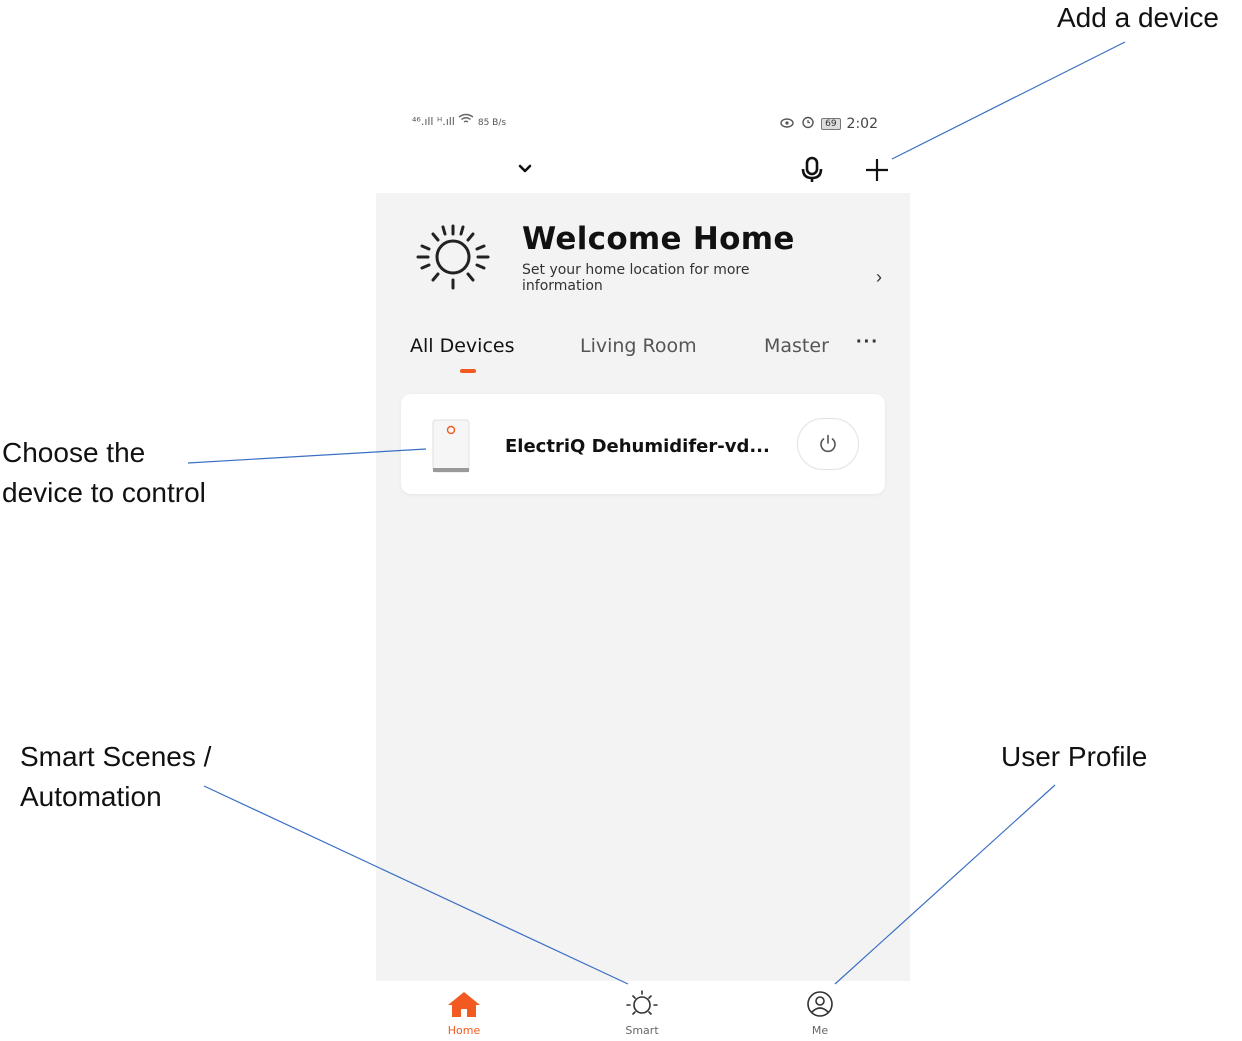 The image size is (1242, 1041). Describe the element at coordinates (787, 124) in the screenshot. I see `eye-comfort-icon` at that location.